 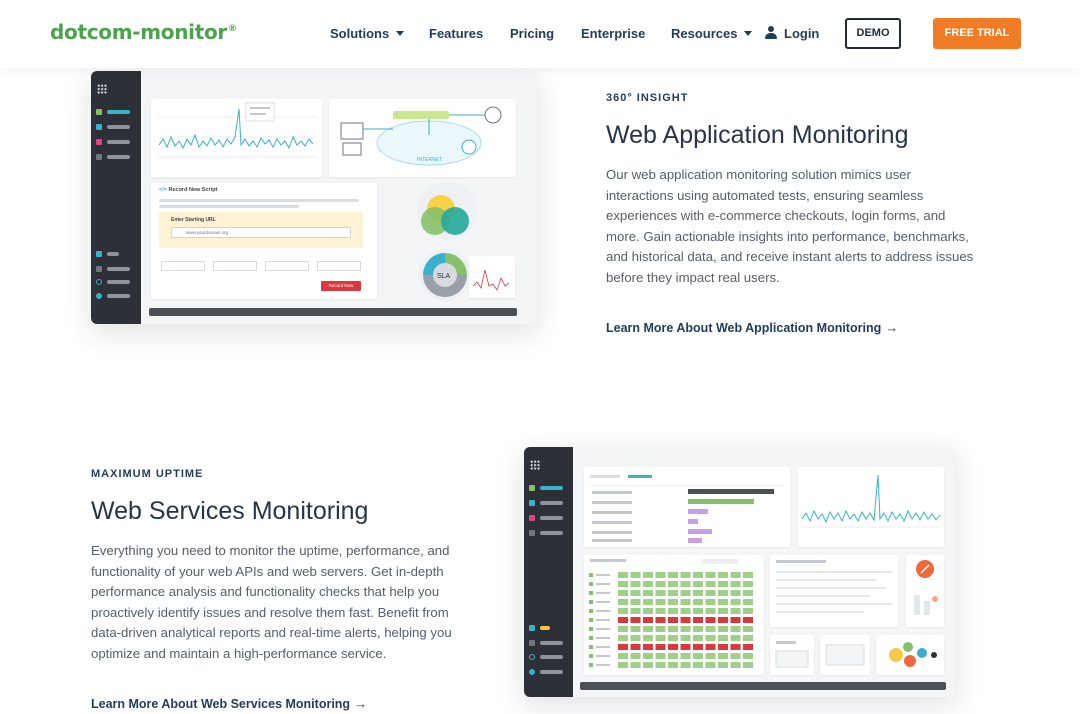 I want to click on nav-item-solutions: Solutions, so click(x=367, y=33).